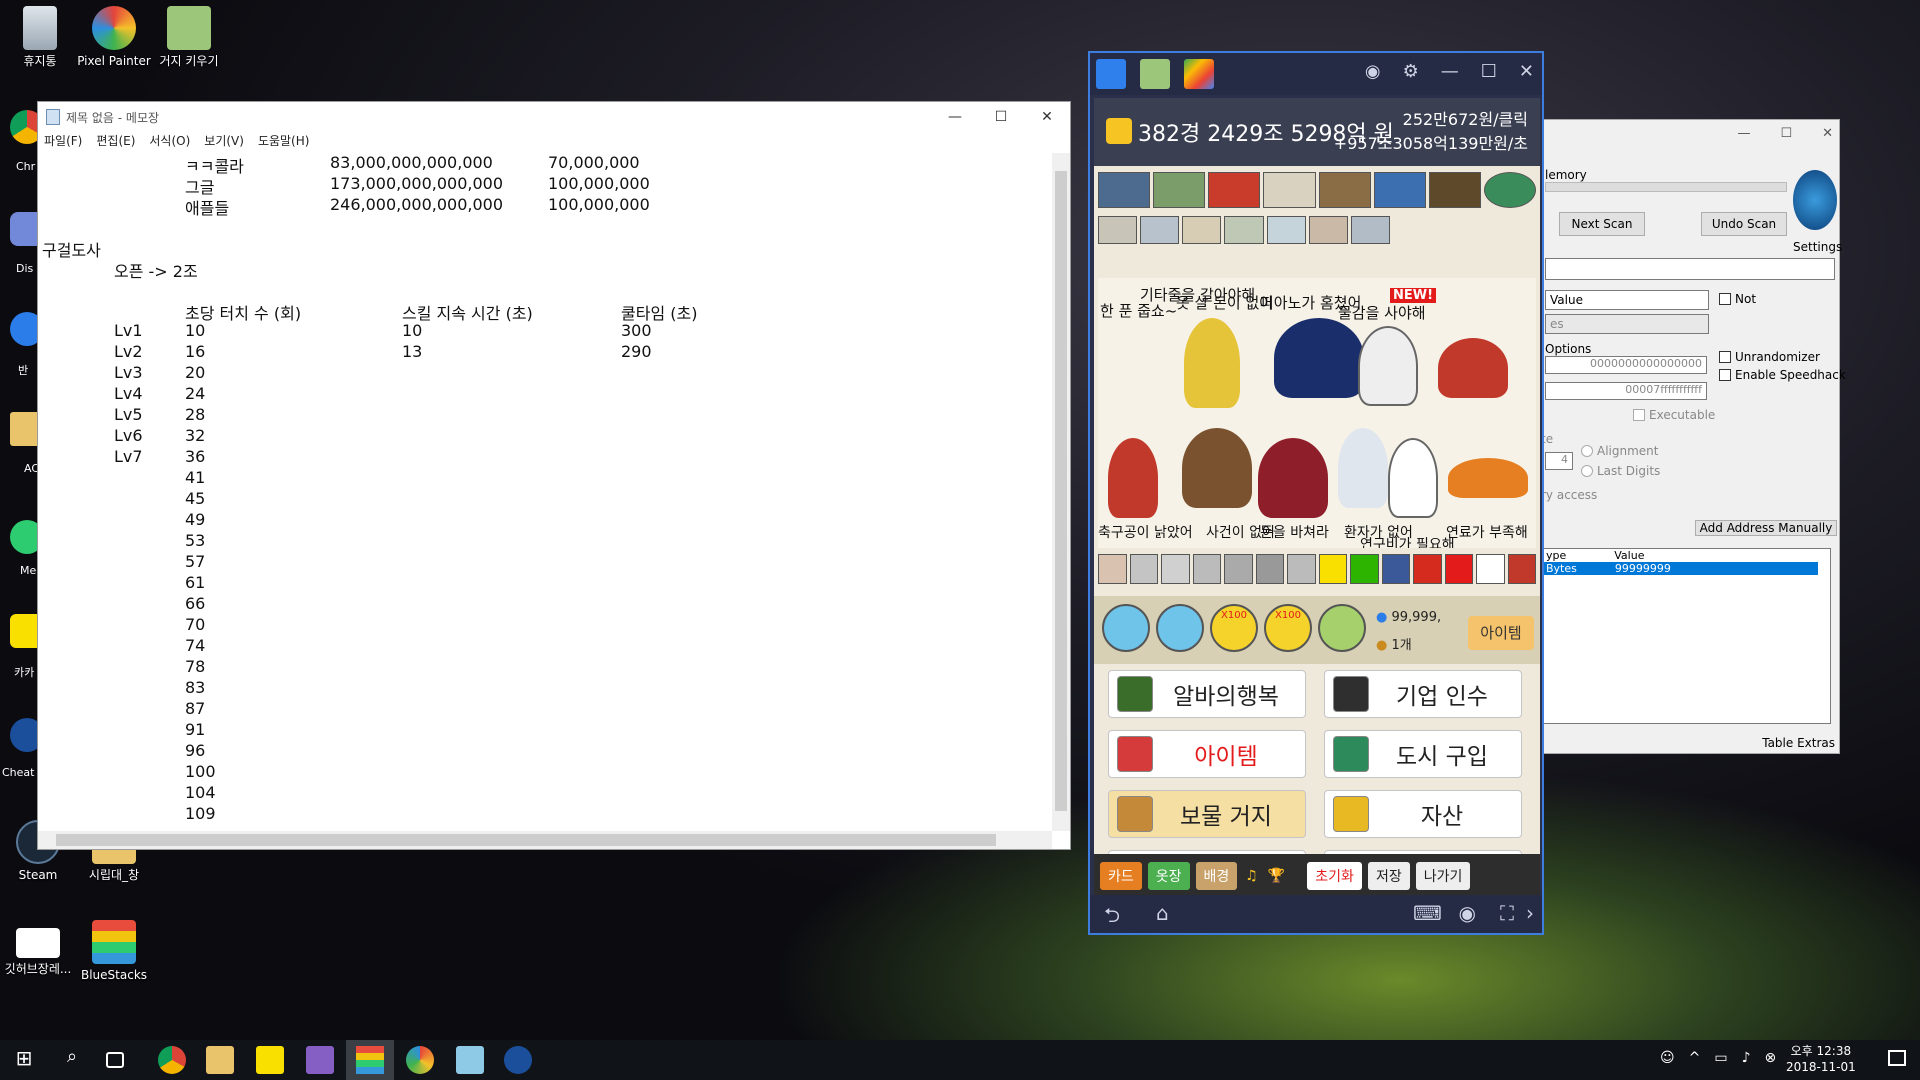 Image resolution: width=1920 pixels, height=1080 pixels. I want to click on eye-icon: ◉, so click(1467, 913).